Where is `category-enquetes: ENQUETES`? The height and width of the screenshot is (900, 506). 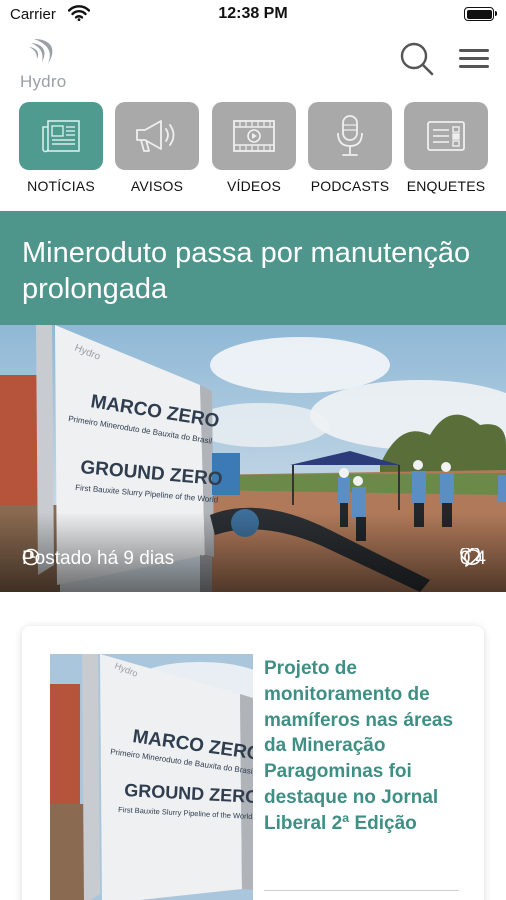 category-enquetes: ENQUETES is located at coordinates (446, 148).